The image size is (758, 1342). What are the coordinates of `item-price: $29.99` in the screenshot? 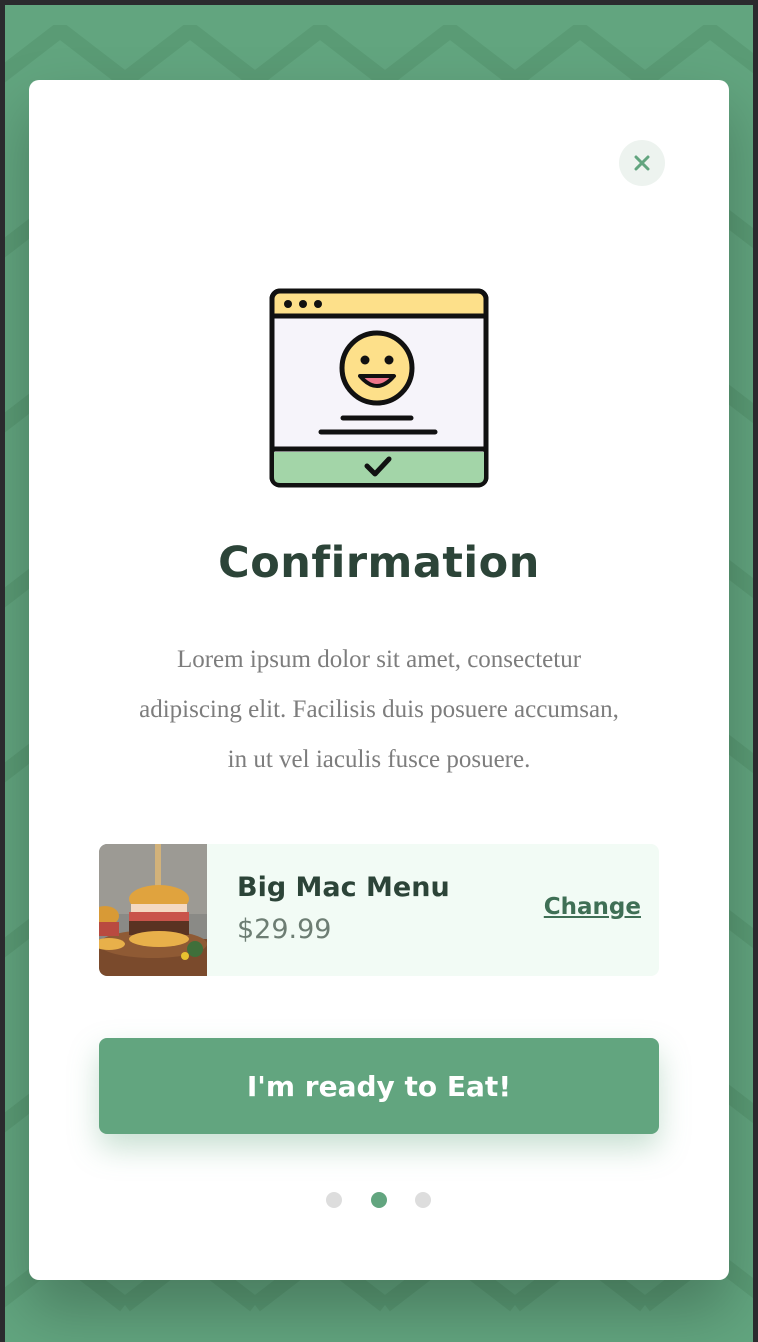 It's located at (284, 929).